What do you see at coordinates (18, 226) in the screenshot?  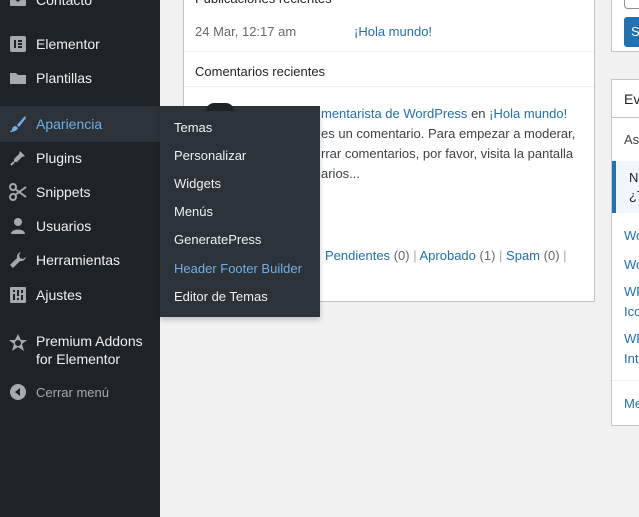 I see `user-icon` at bounding box center [18, 226].